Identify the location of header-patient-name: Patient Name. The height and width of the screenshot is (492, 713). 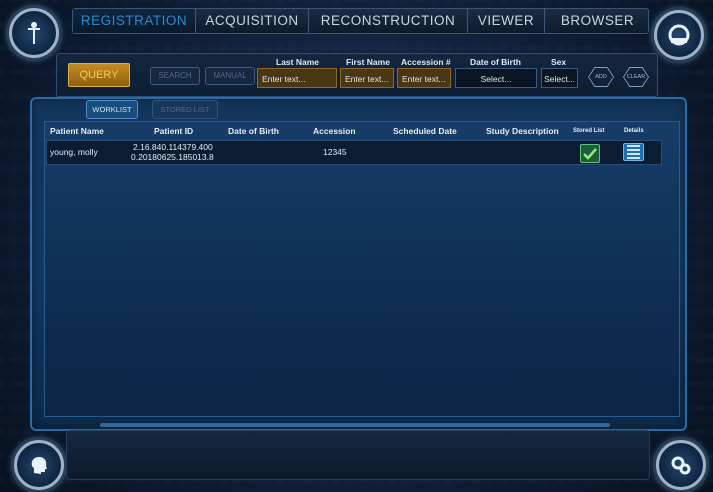
(77, 131).